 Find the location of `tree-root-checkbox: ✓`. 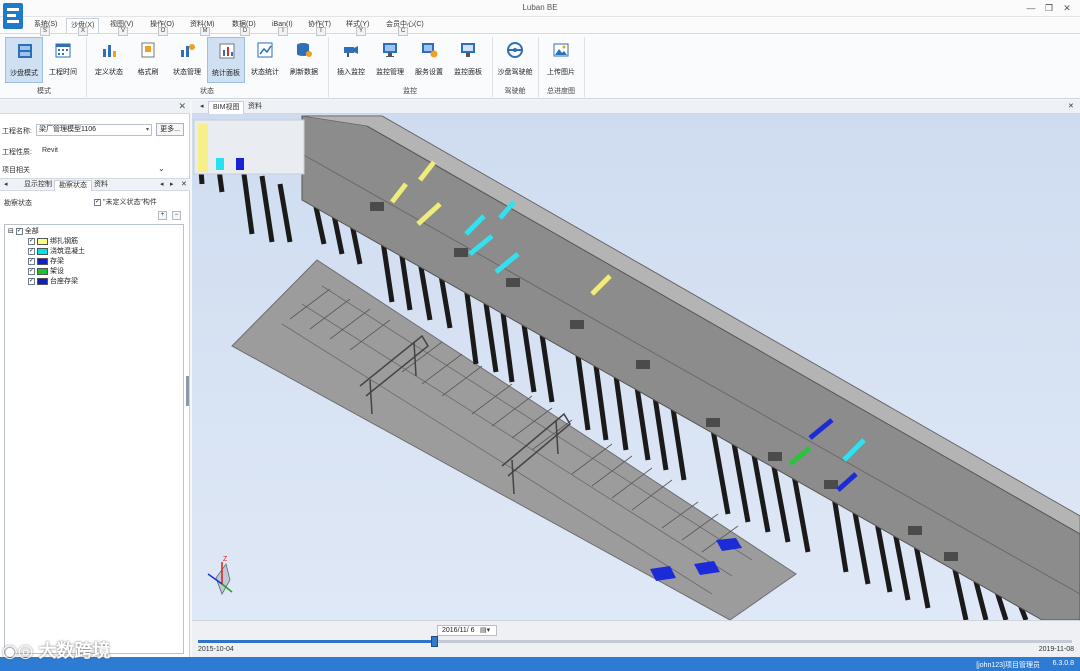

tree-root-checkbox: ✓ is located at coordinates (19, 231).